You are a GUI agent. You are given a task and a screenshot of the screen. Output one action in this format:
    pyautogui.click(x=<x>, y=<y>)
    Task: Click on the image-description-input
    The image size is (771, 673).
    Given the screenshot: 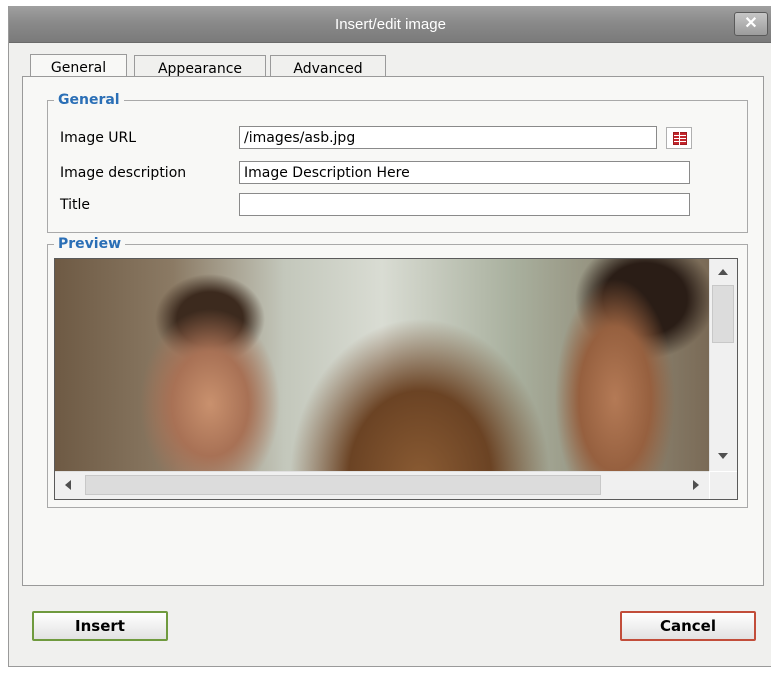 What is the action you would take?
    pyautogui.click(x=464, y=172)
    